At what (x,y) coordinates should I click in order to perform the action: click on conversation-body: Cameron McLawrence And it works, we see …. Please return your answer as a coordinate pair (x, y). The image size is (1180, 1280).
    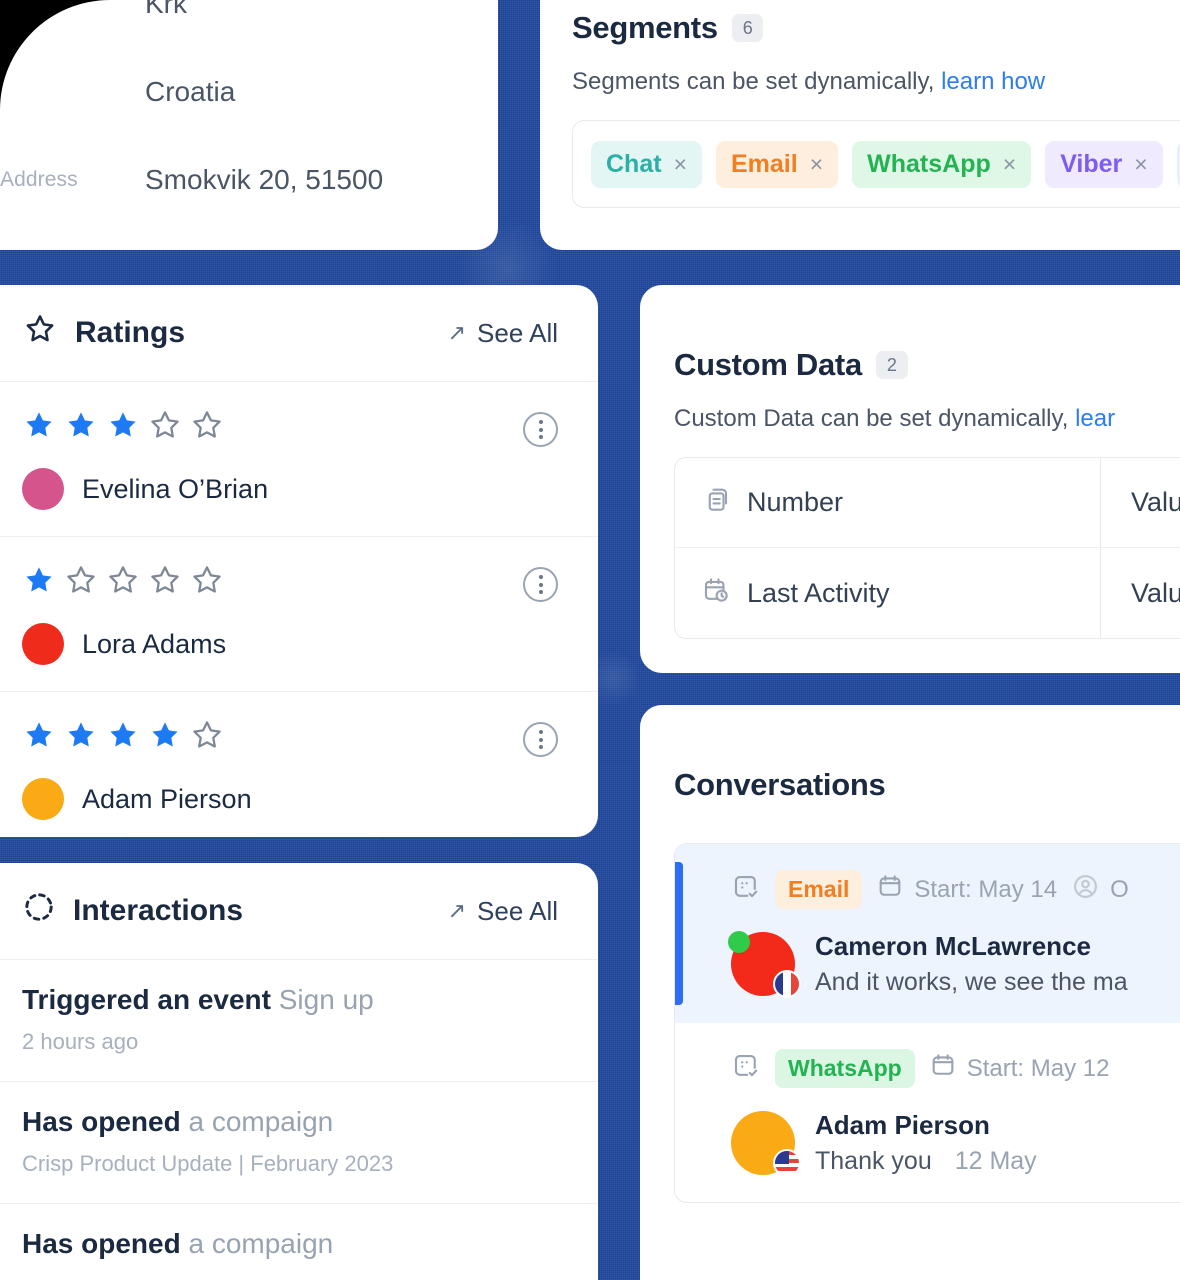
    Looking at the image, I should click on (954, 964).